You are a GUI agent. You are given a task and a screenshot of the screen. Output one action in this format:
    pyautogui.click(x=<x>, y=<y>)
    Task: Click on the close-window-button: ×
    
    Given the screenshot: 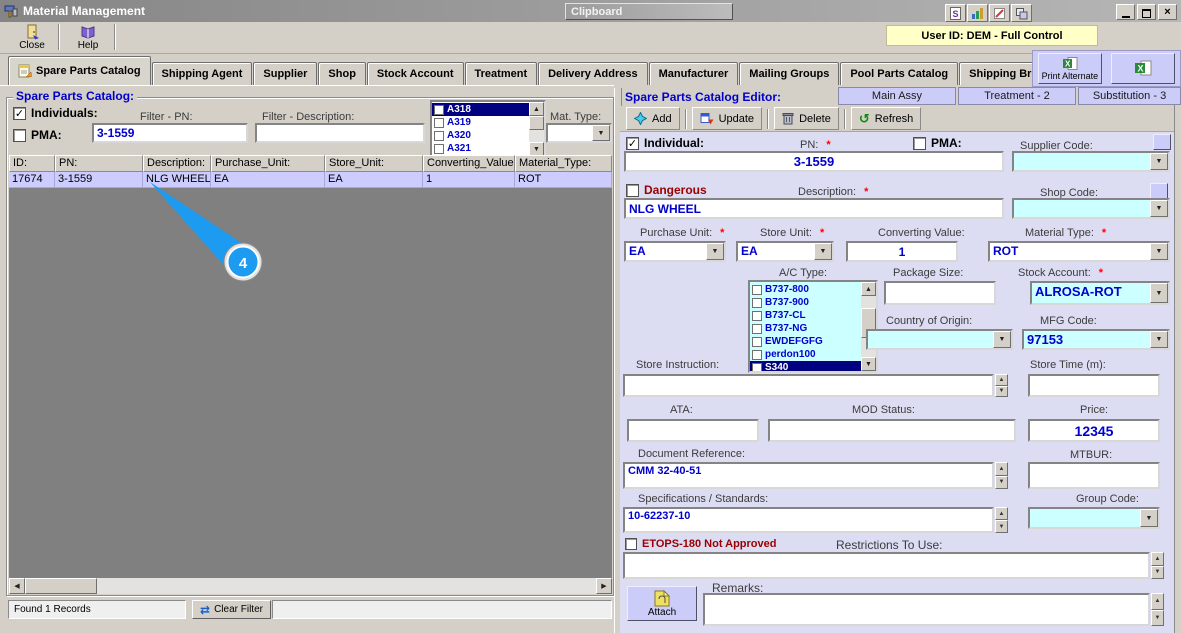 What is the action you would take?
    pyautogui.click(x=1167, y=12)
    